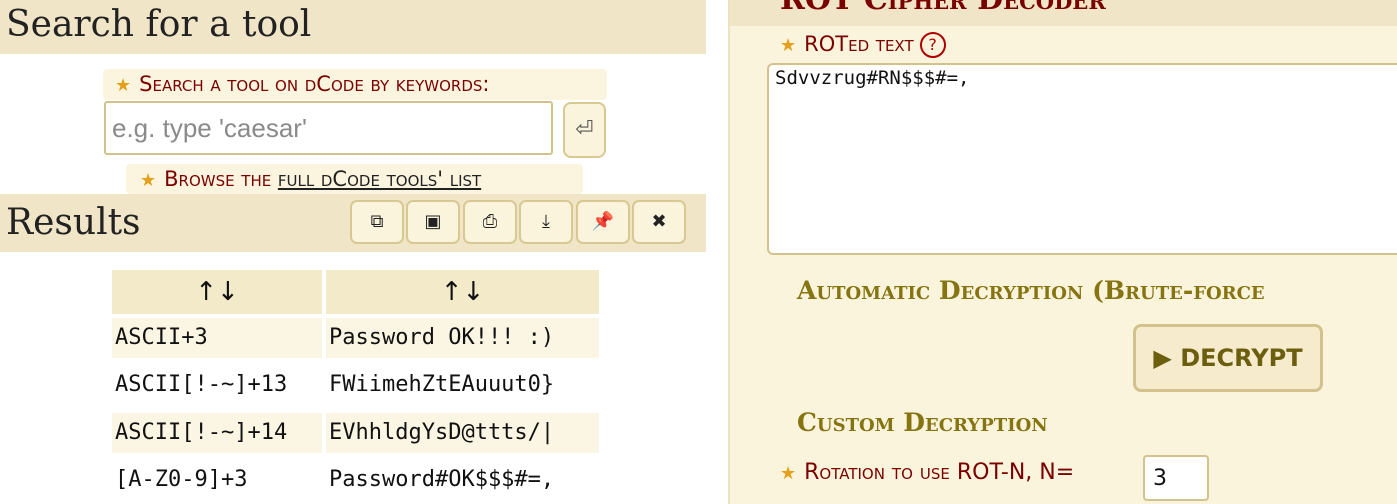  What do you see at coordinates (217, 338) in the screenshot?
I see `table-cell-method: ASCII+3` at bounding box center [217, 338].